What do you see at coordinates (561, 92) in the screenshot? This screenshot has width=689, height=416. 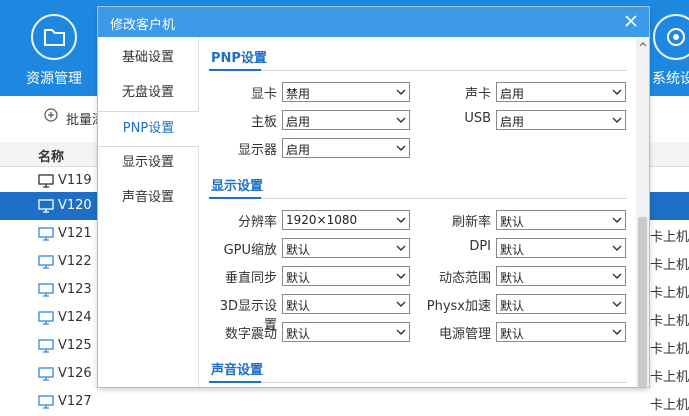 I see `sound-card-select: 启用` at bounding box center [561, 92].